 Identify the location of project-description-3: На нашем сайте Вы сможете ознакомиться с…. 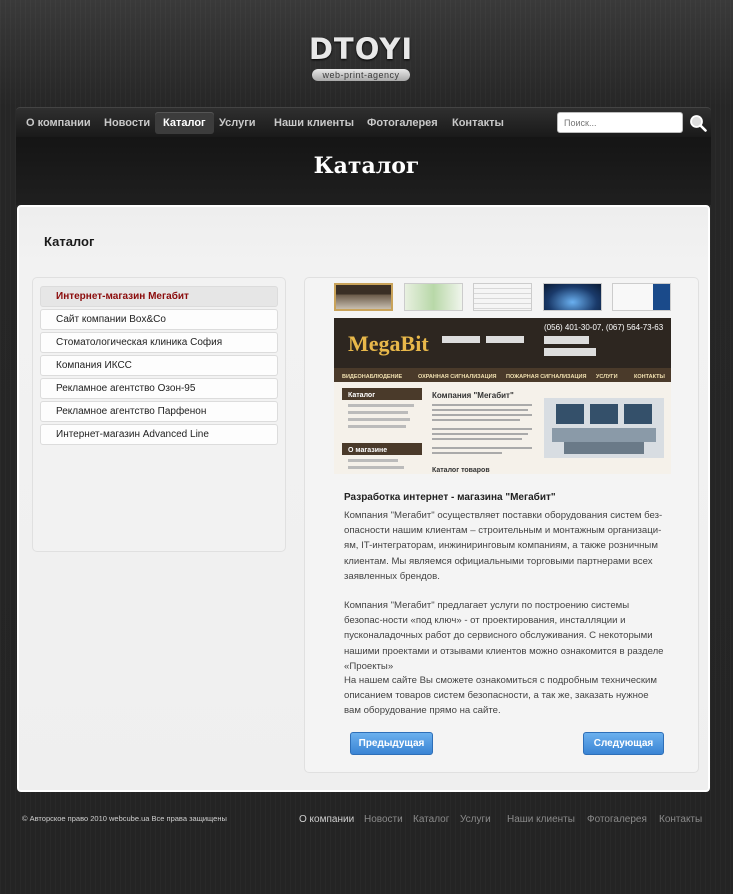
(500, 696).